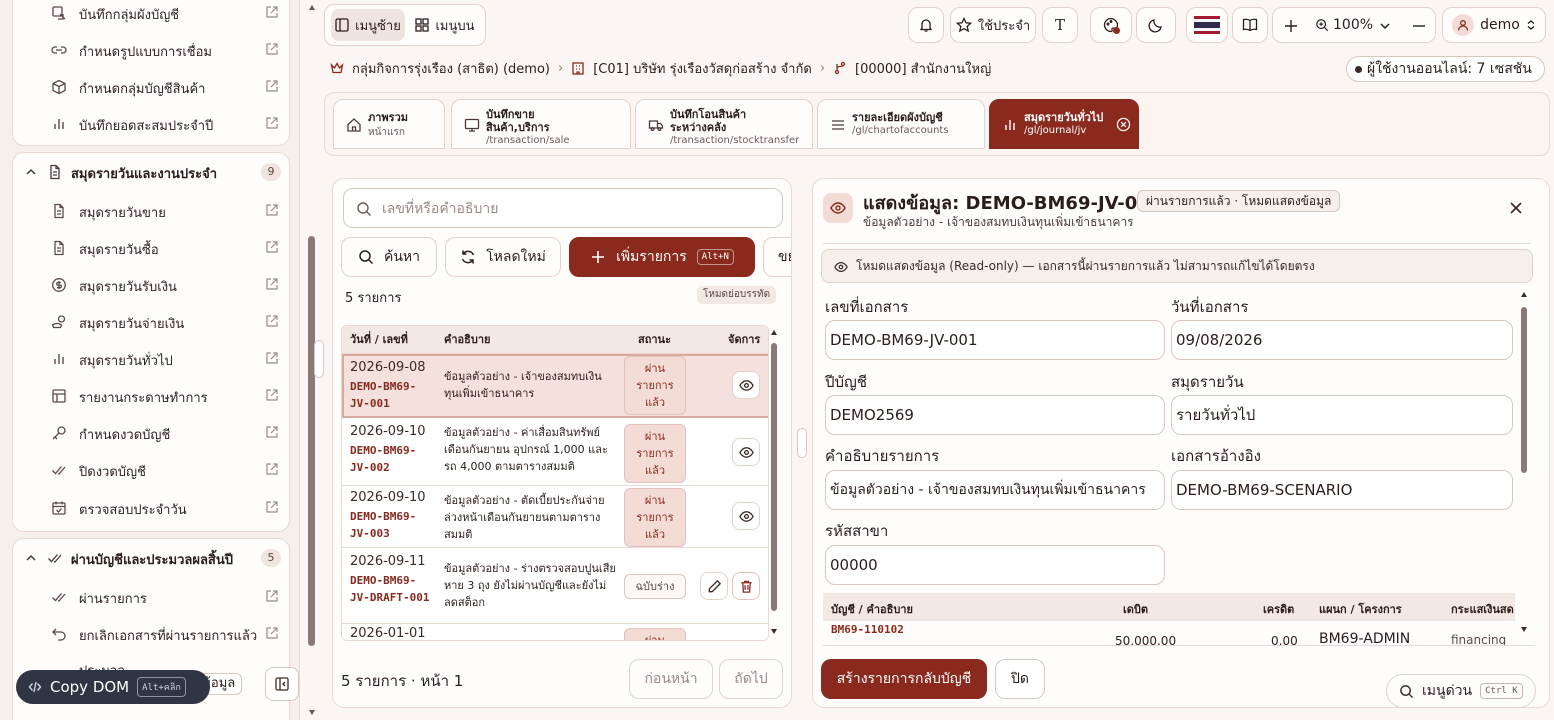  I want to click on reverse-entry-button: สร้างรายการกลับบัญชี, so click(904, 679).